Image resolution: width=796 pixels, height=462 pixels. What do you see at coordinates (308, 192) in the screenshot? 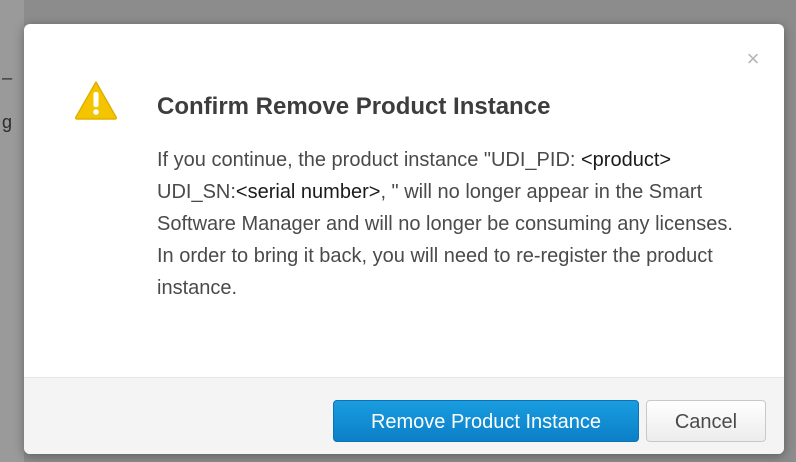
I see `serial-number-placeholder: <serial number>` at bounding box center [308, 192].